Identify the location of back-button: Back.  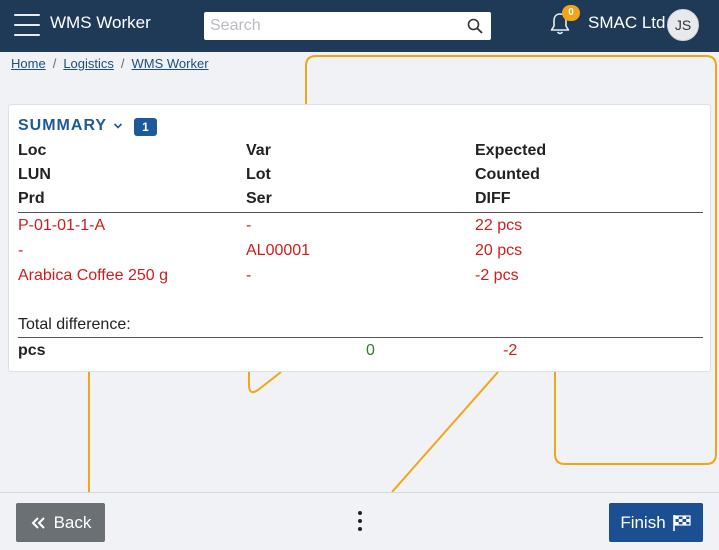
(60, 522).